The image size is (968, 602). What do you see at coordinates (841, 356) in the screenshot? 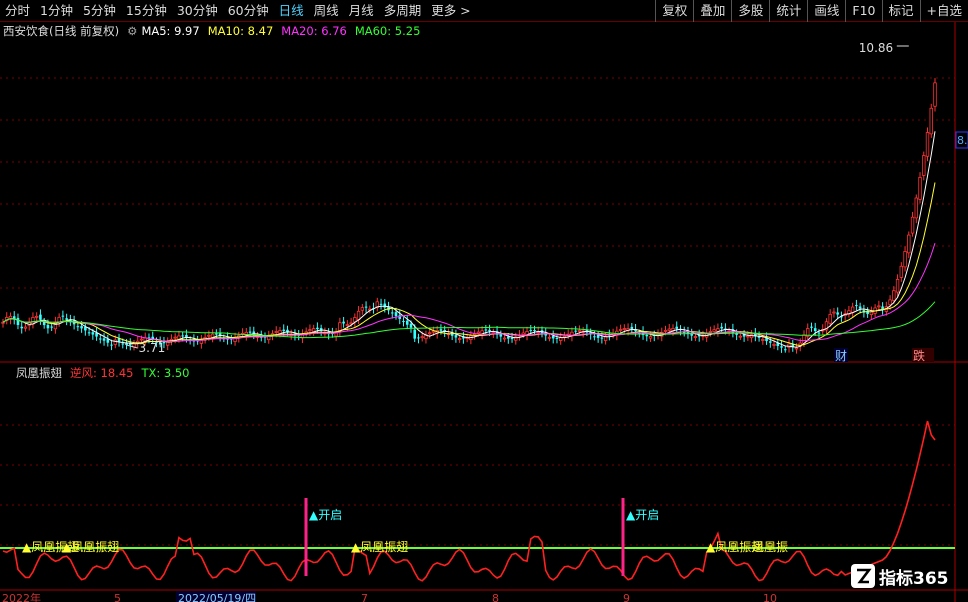
I see `finance-event-label: 财` at bounding box center [841, 356].